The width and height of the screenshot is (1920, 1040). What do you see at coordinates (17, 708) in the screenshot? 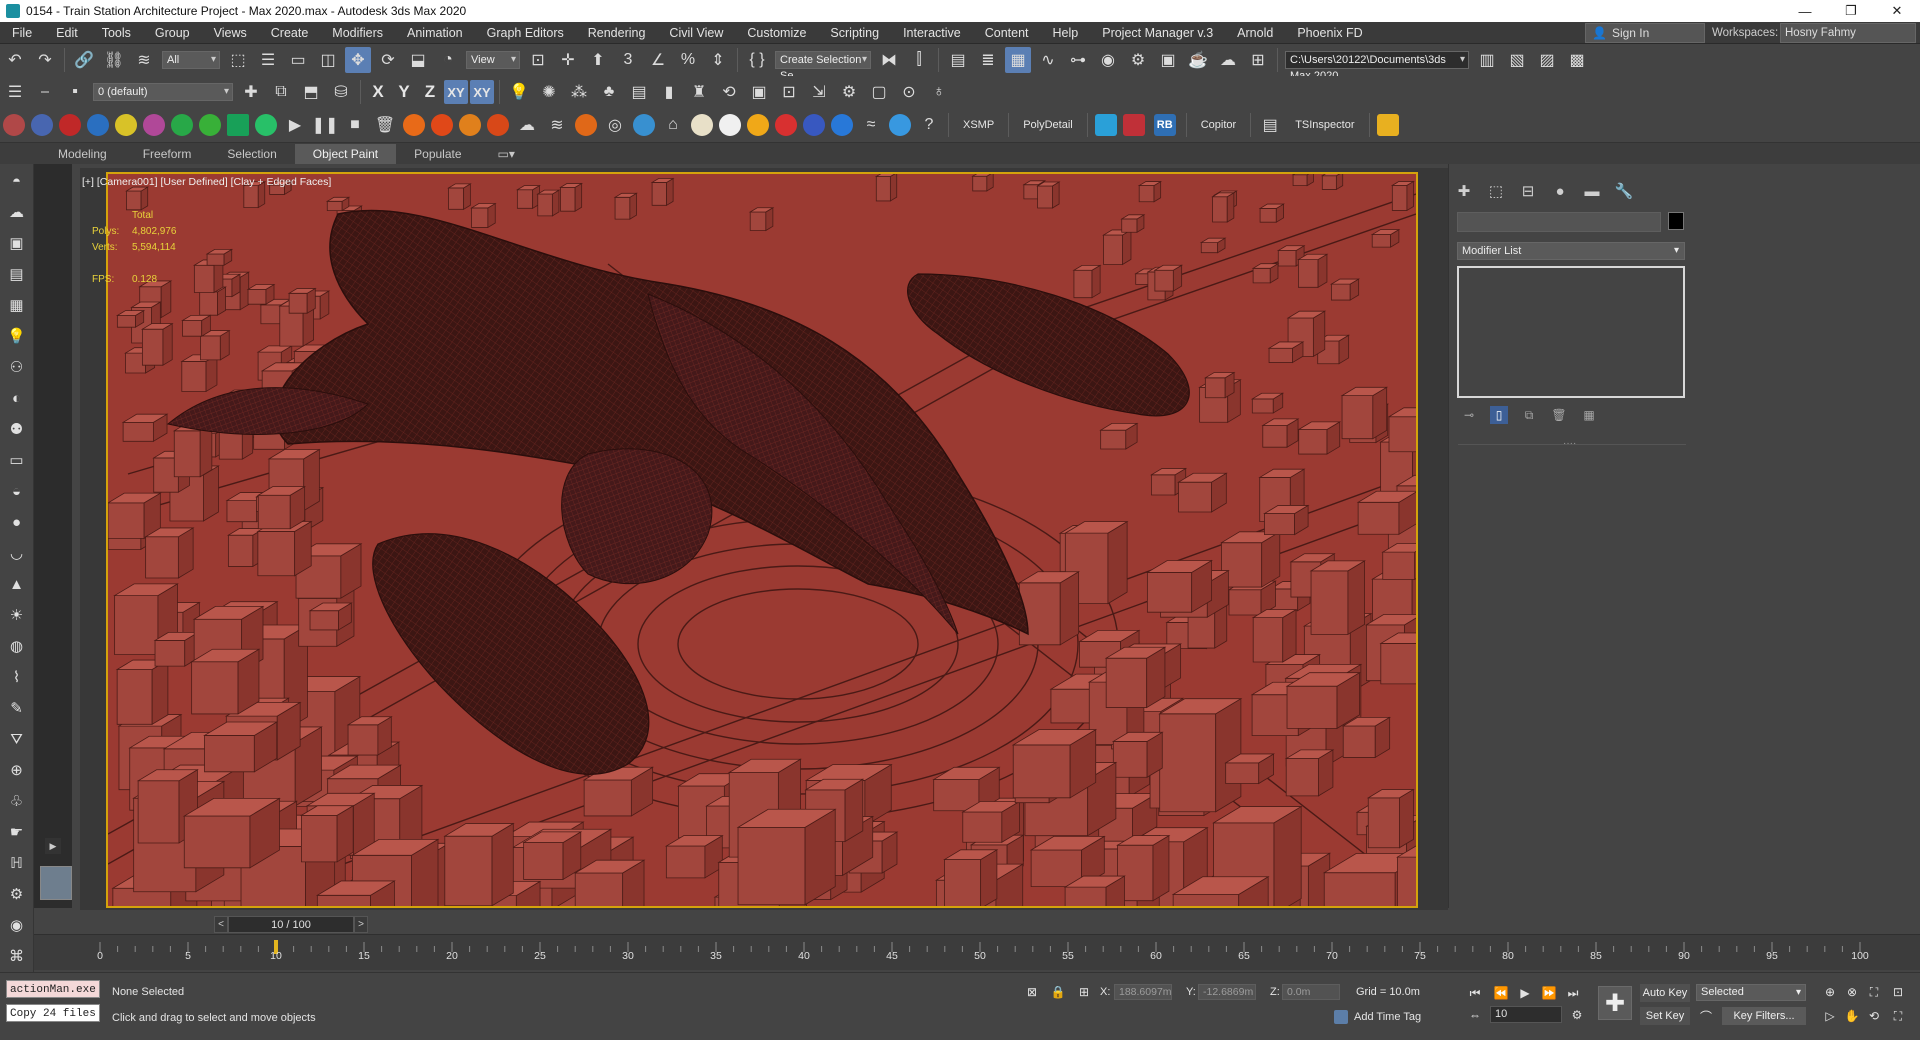
I see `paint-icon: ✎` at bounding box center [17, 708].